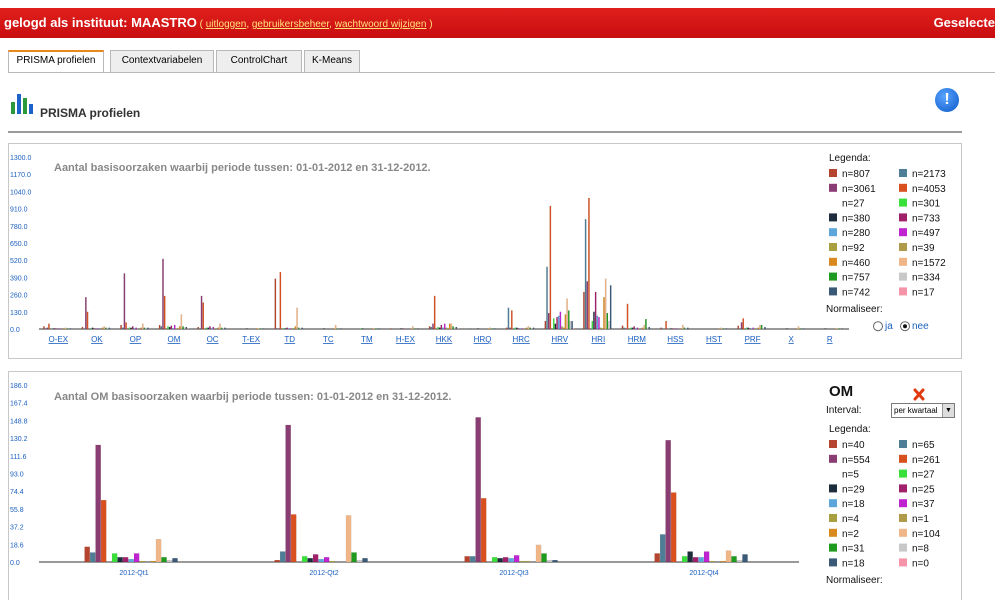 This screenshot has width=995, height=606. What do you see at coordinates (381, 24) in the screenshot?
I see `change-password-link: wachtwoord wijzigen` at bounding box center [381, 24].